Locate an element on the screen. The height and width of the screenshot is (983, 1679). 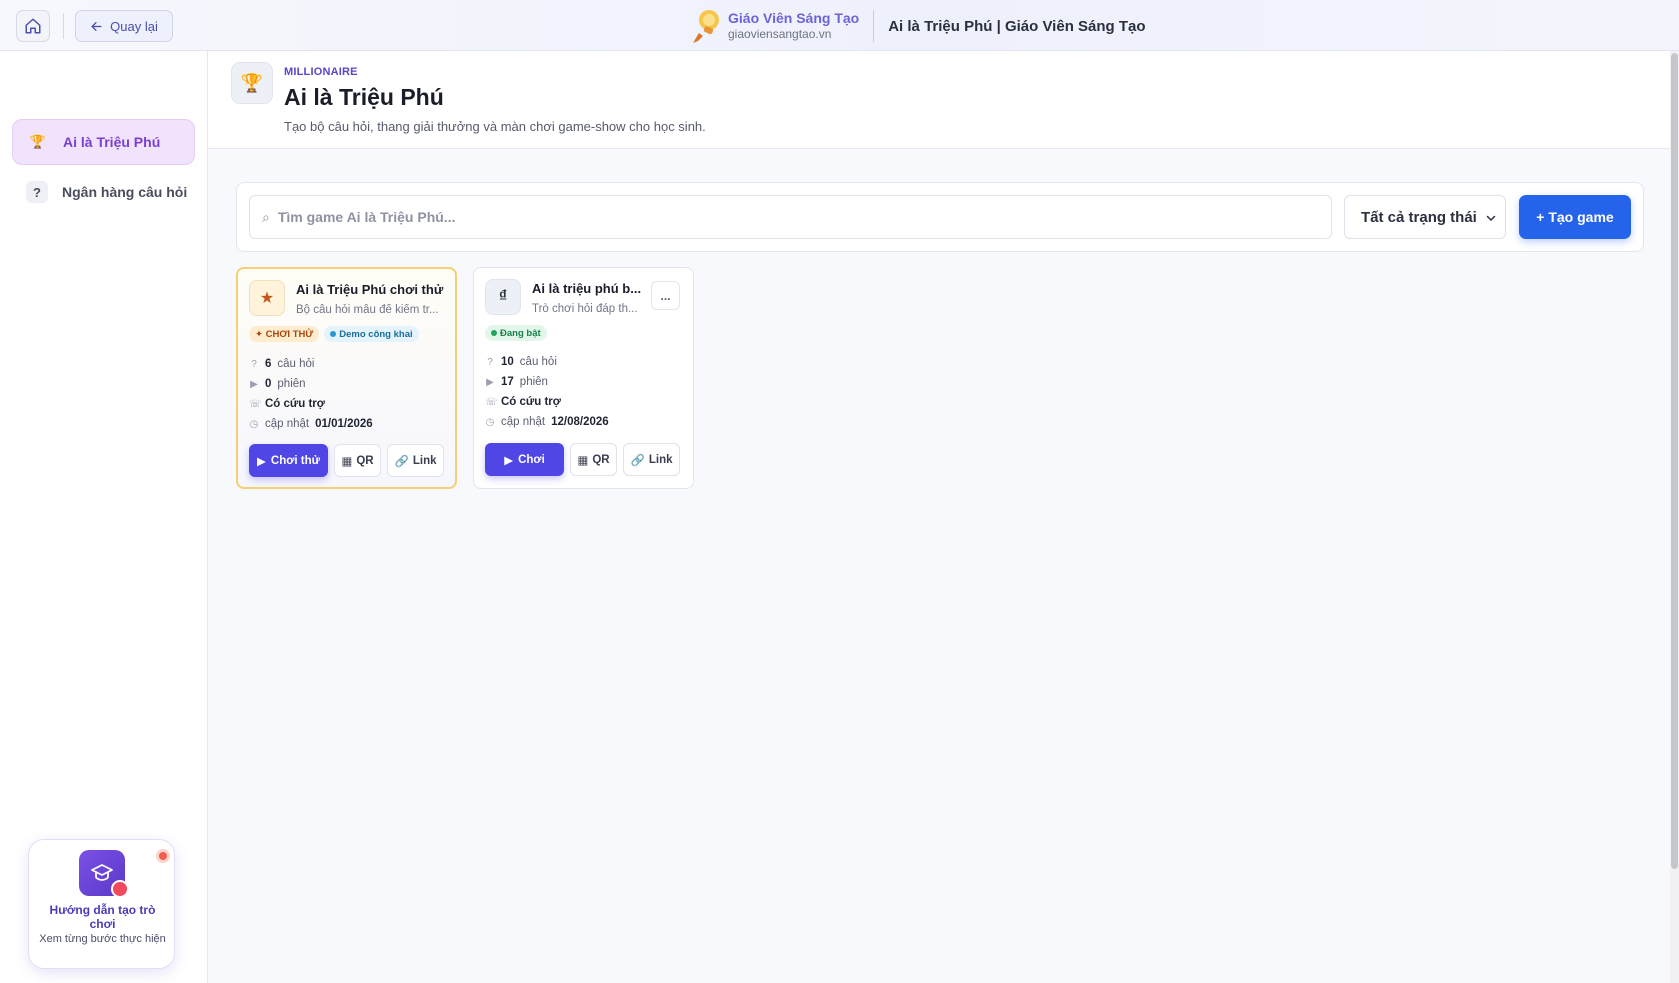
sidebar-item-millionaire: 🏆 Ai là Triệu Phú is located at coordinates (103, 142).